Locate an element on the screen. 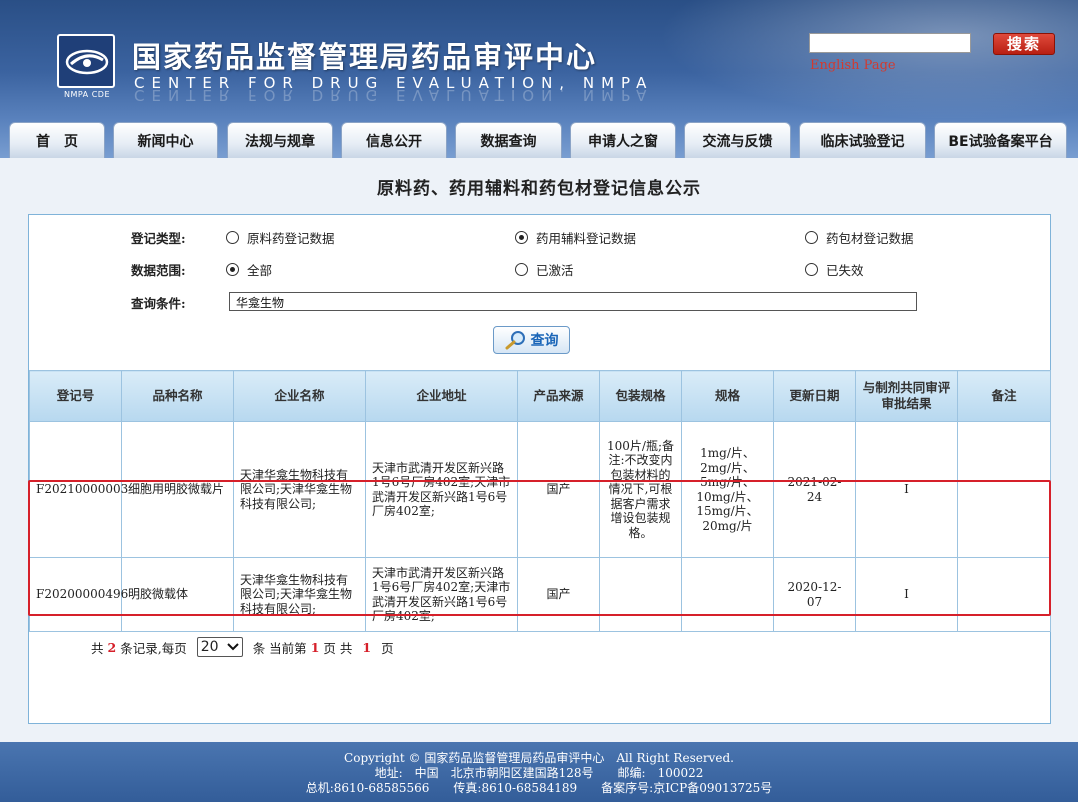 Image resolution: width=1078 pixels, height=802 pixels. pagination: 共 2 条记录,每页 20 条 当前第 1 页 共 1 页 is located at coordinates (242, 647).